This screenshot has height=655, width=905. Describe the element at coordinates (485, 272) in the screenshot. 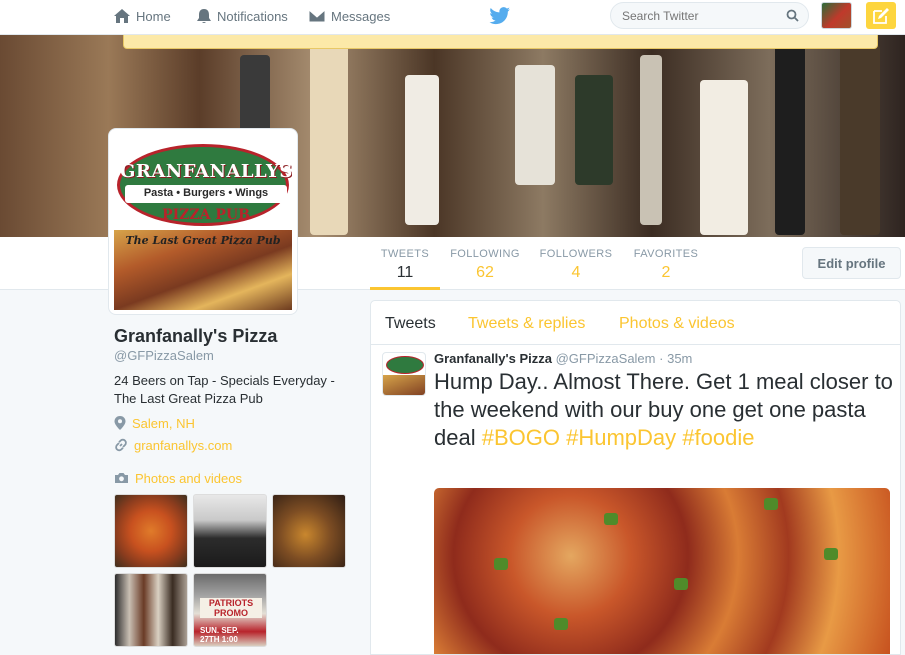

I see `stat-value: 62` at that location.